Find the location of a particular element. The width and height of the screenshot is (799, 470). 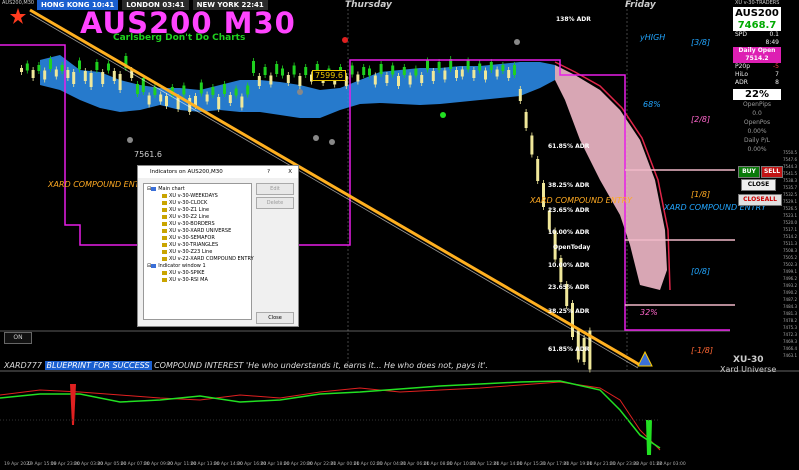

indicator-name: XU v-30-XARD UNIVERSE is located at coordinates (200, 231).